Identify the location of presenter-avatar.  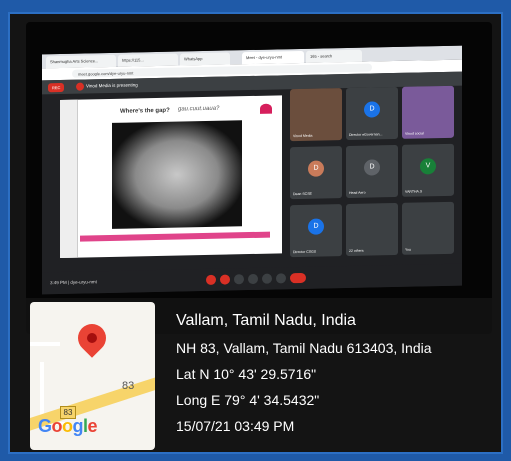
(80, 86).